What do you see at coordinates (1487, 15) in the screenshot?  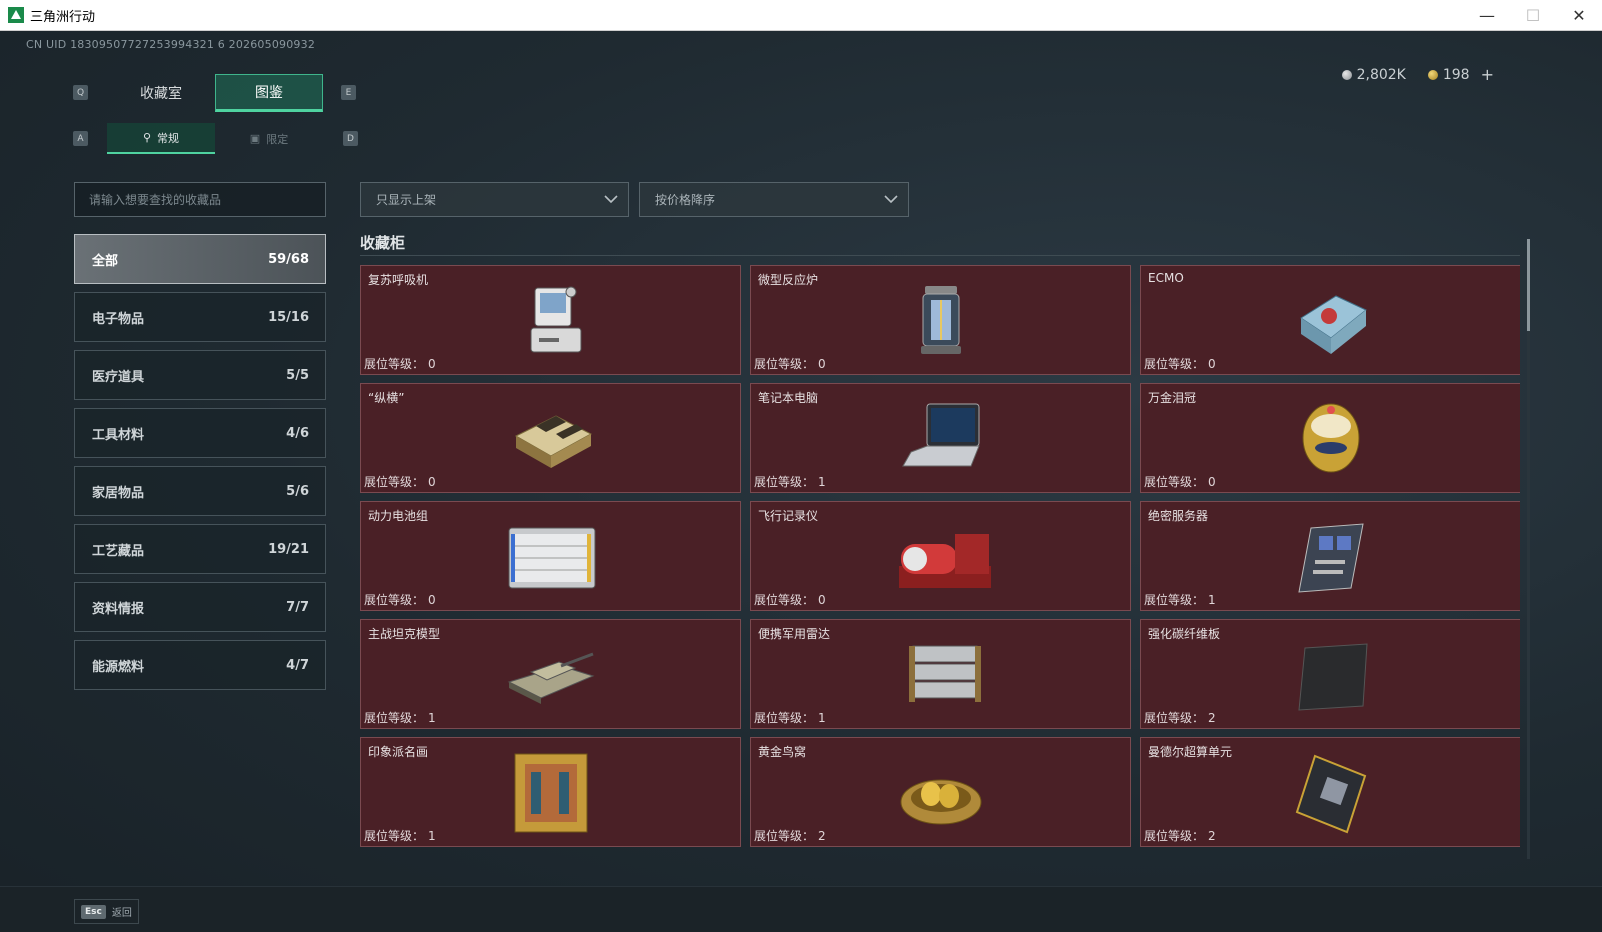 I see `minimize-button: —` at bounding box center [1487, 15].